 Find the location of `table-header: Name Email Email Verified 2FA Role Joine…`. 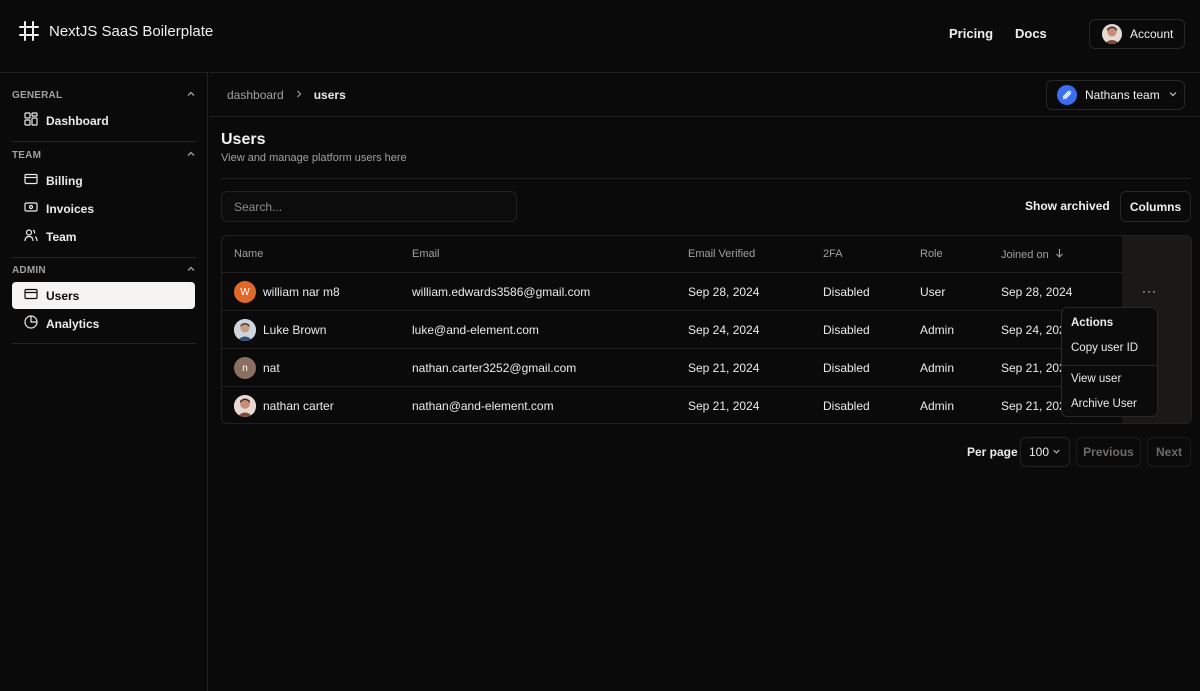

table-header: Name Email Email Verified 2FA Role Joine… is located at coordinates (672, 254).